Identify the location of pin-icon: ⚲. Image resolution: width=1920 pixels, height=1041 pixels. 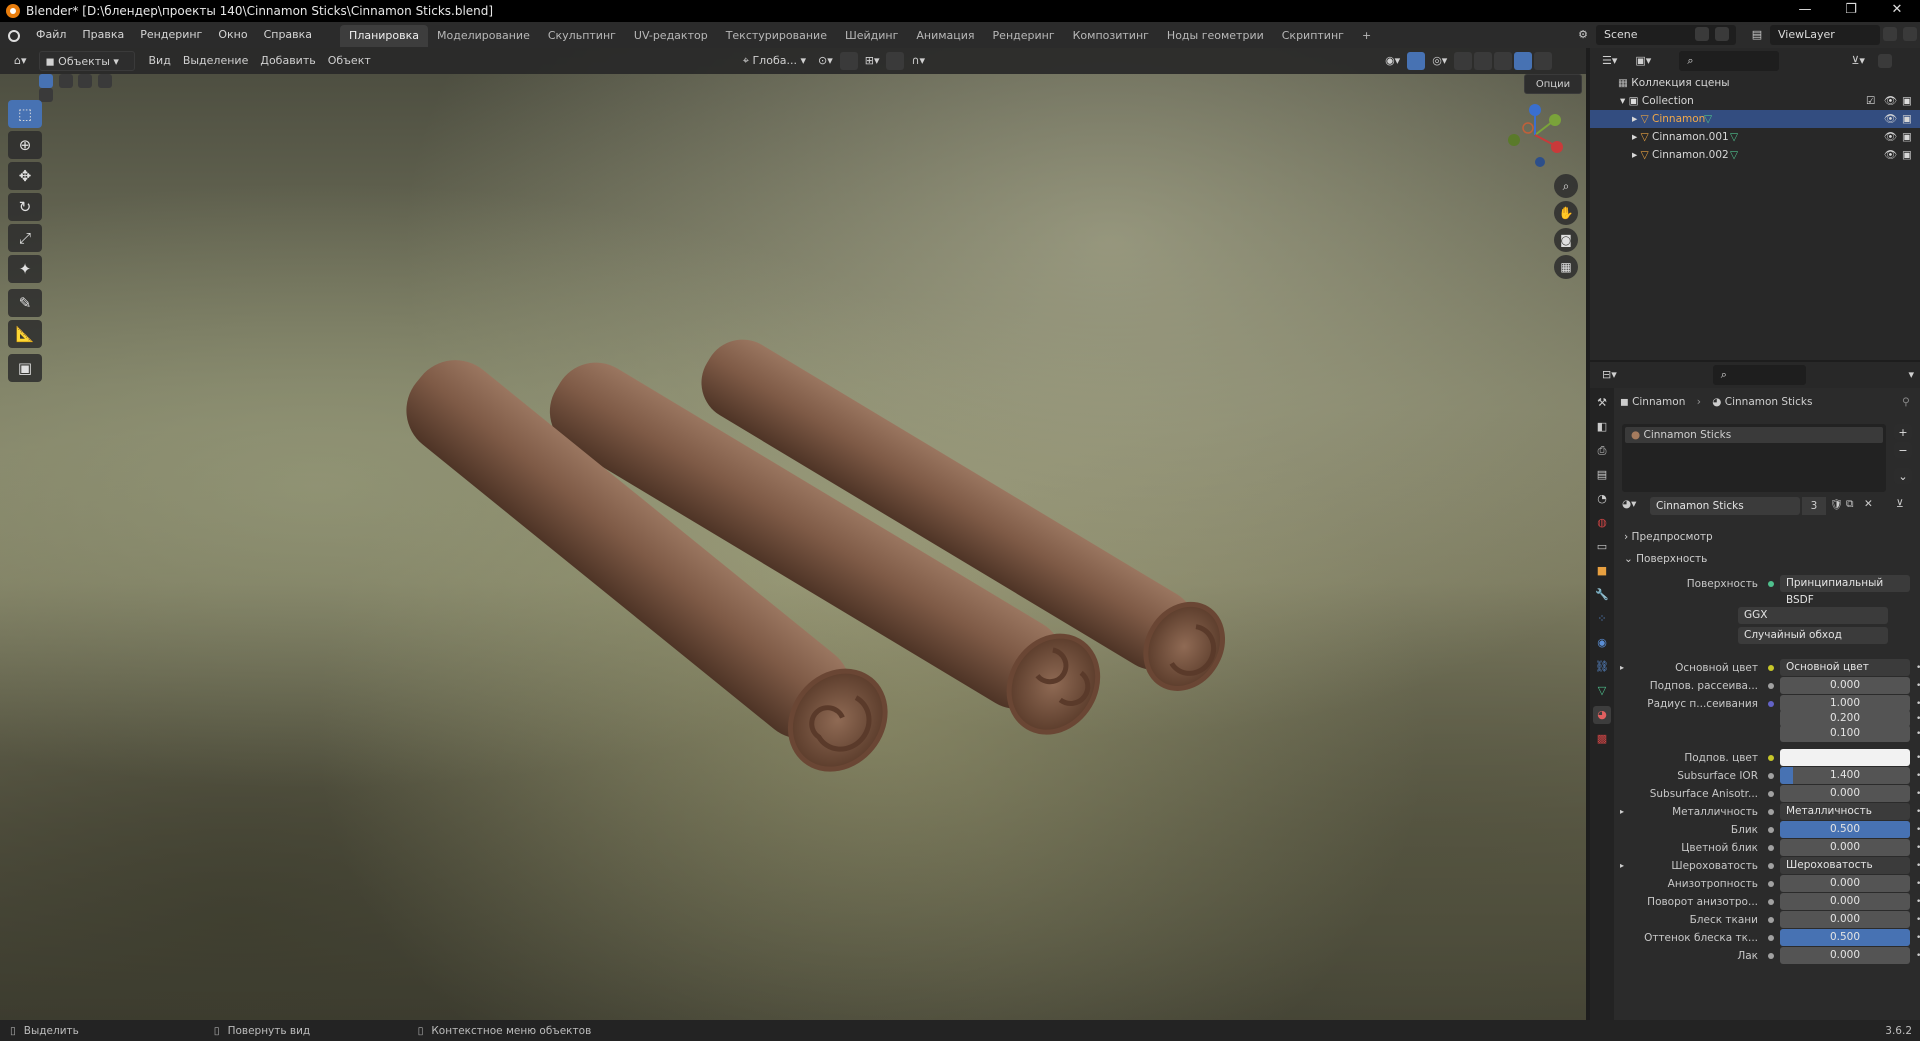
(1906, 402).